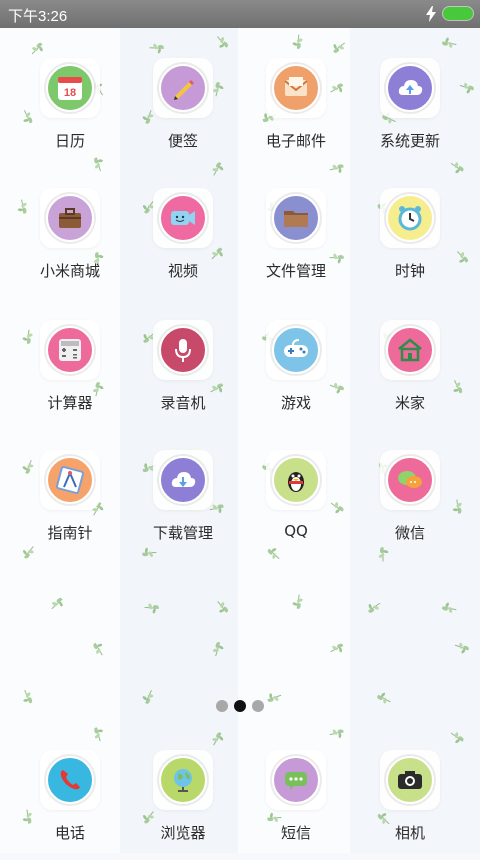 Image resolution: width=480 pixels, height=860 pixels. I want to click on app-alarm-clock: 时钟, so click(410, 243).